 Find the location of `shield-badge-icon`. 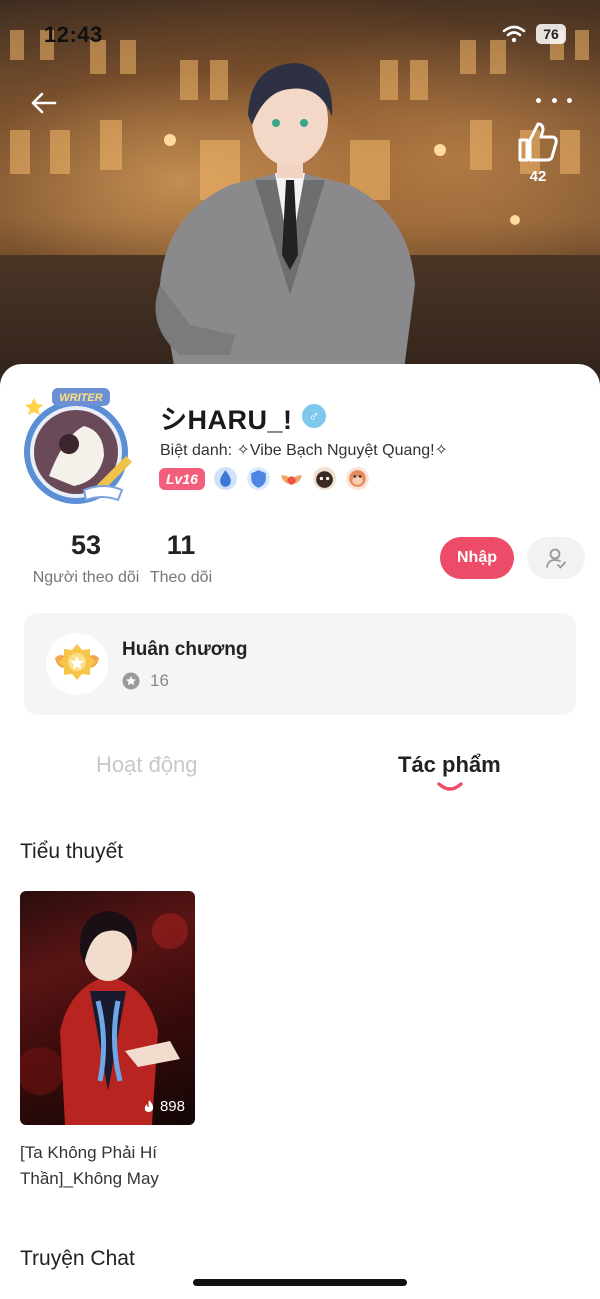

shield-badge-icon is located at coordinates (258, 478).